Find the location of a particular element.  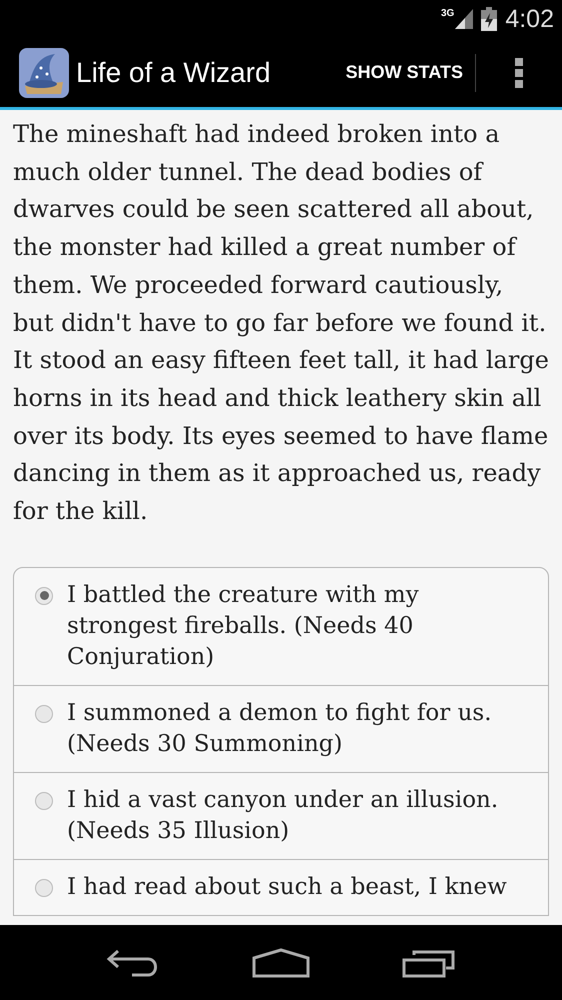

app-title: Life of a Wizard is located at coordinates (173, 73).